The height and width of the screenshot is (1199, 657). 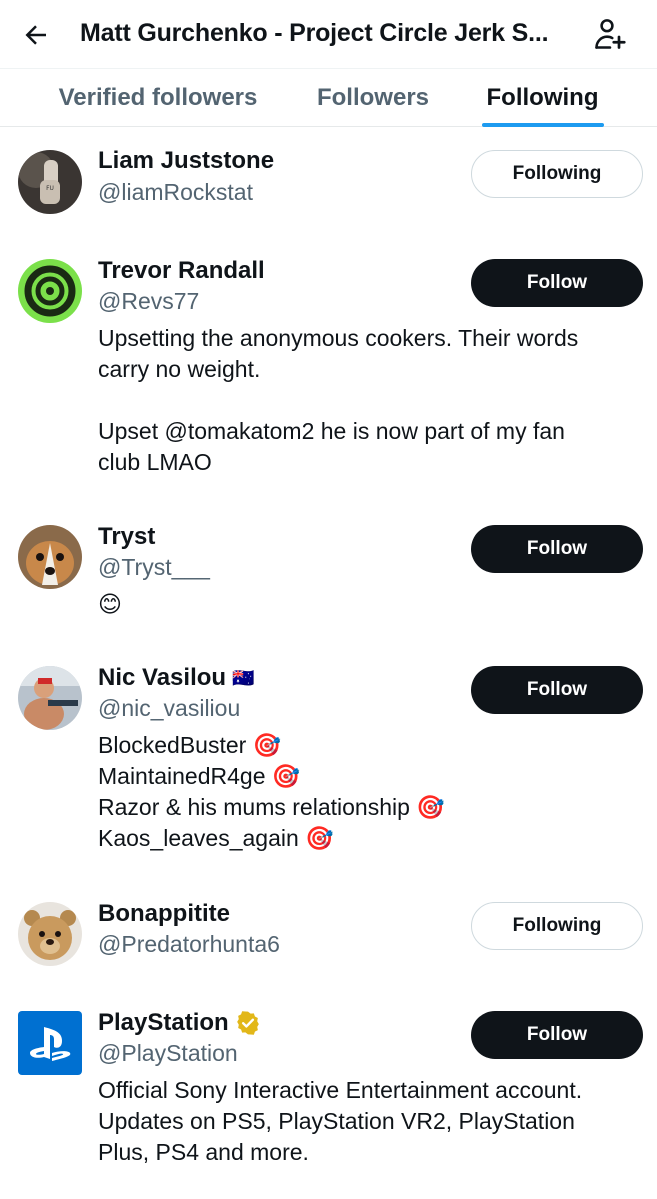 I want to click on verified-gold-icon, so click(x=247, y=1023).